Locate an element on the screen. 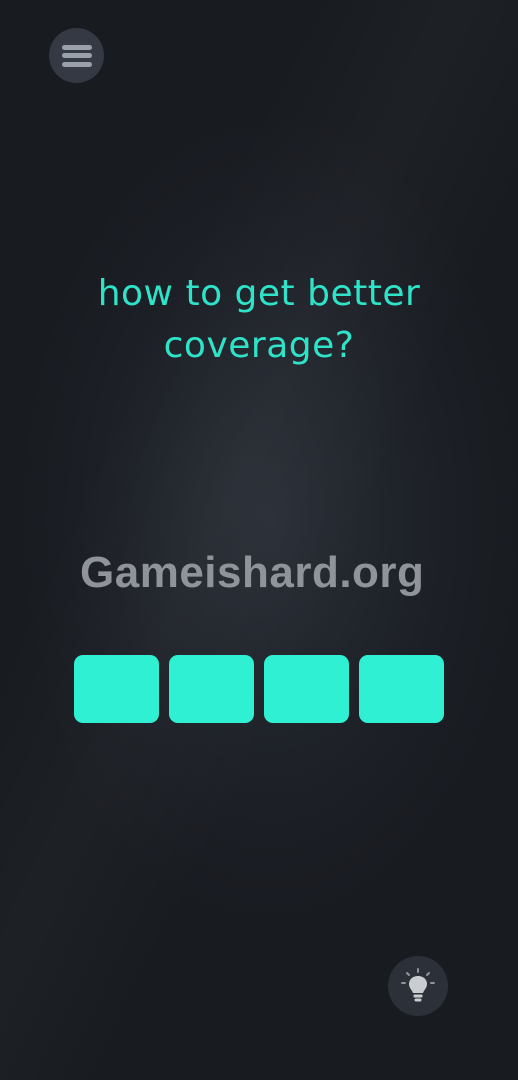 The height and width of the screenshot is (1080, 518). menu-button is located at coordinates (76, 55).